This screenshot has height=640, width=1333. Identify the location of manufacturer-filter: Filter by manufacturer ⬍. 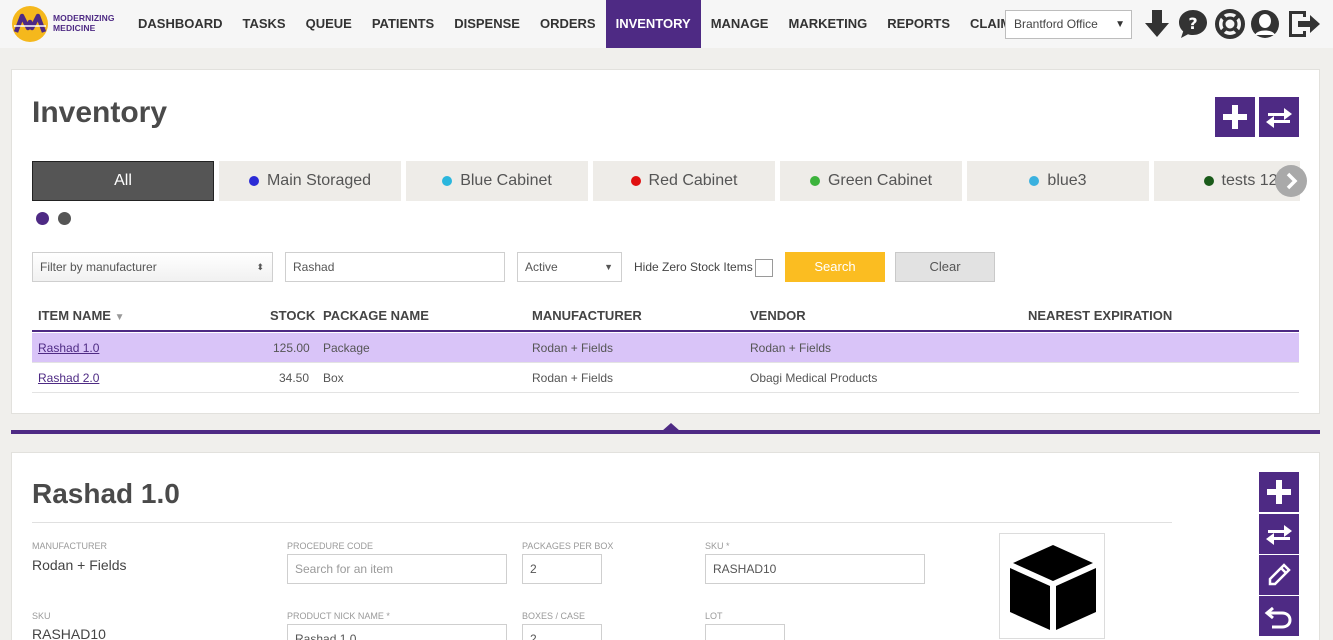
(152, 267).